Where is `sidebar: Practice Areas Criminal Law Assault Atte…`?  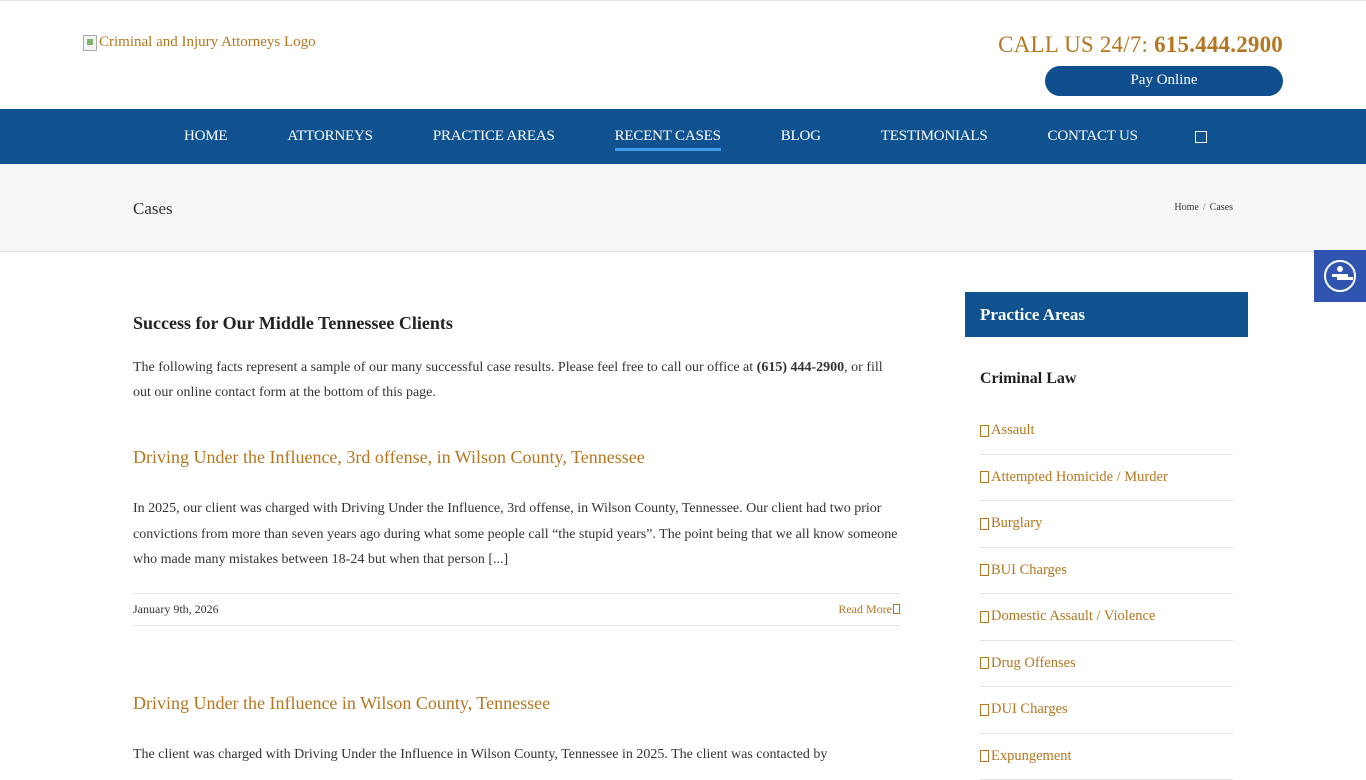 sidebar: Practice Areas Criminal Law Assault Atte… is located at coordinates (1106, 314).